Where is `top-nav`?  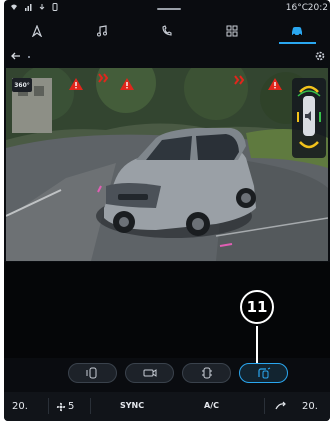 top-nav is located at coordinates (167, 31).